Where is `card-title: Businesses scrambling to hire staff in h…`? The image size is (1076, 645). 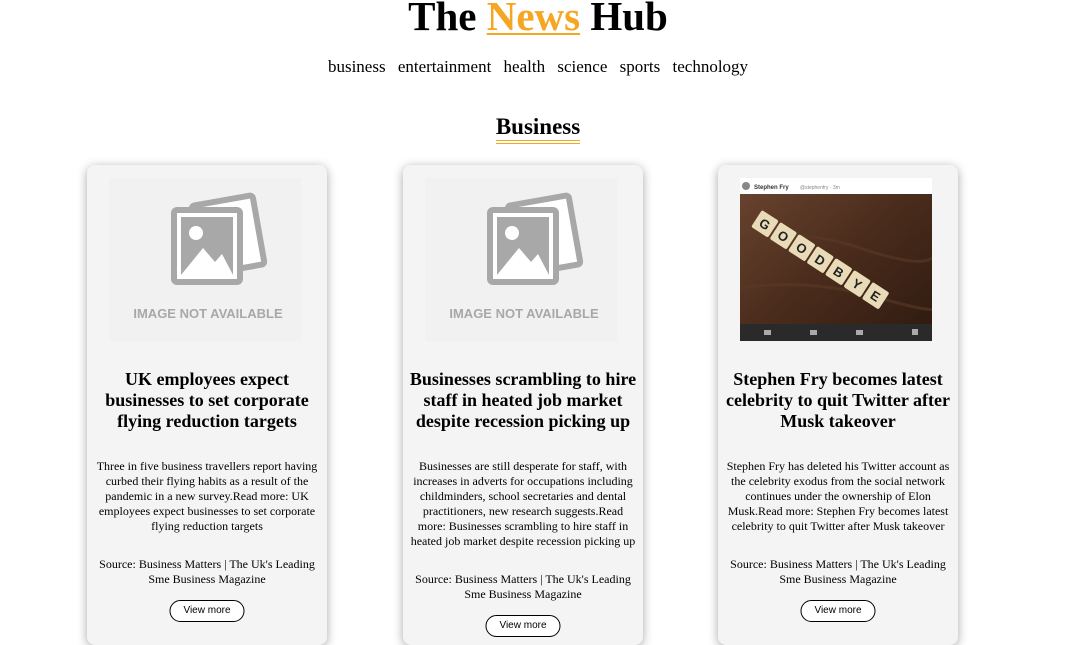
card-title: Businesses scrambling to hire staff in h… is located at coordinates (523, 400).